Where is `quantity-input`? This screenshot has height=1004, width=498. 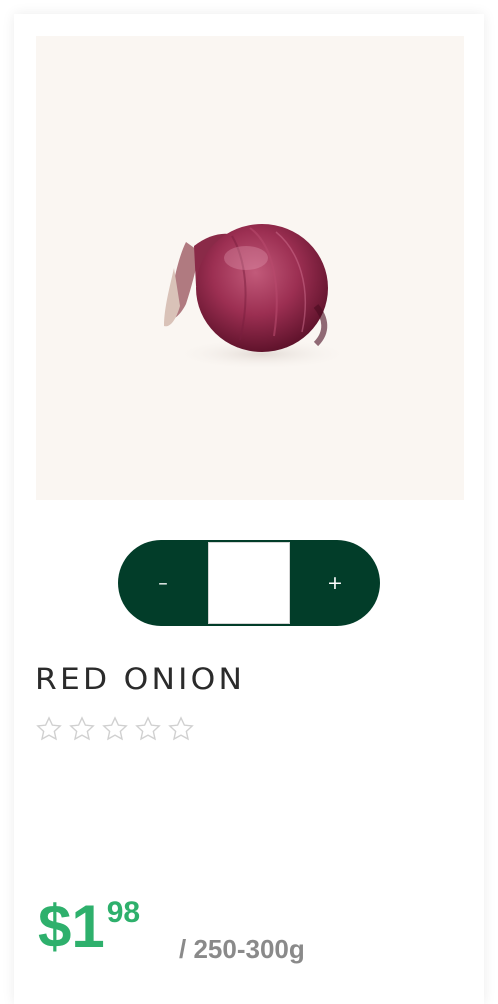
quantity-input is located at coordinates (249, 583).